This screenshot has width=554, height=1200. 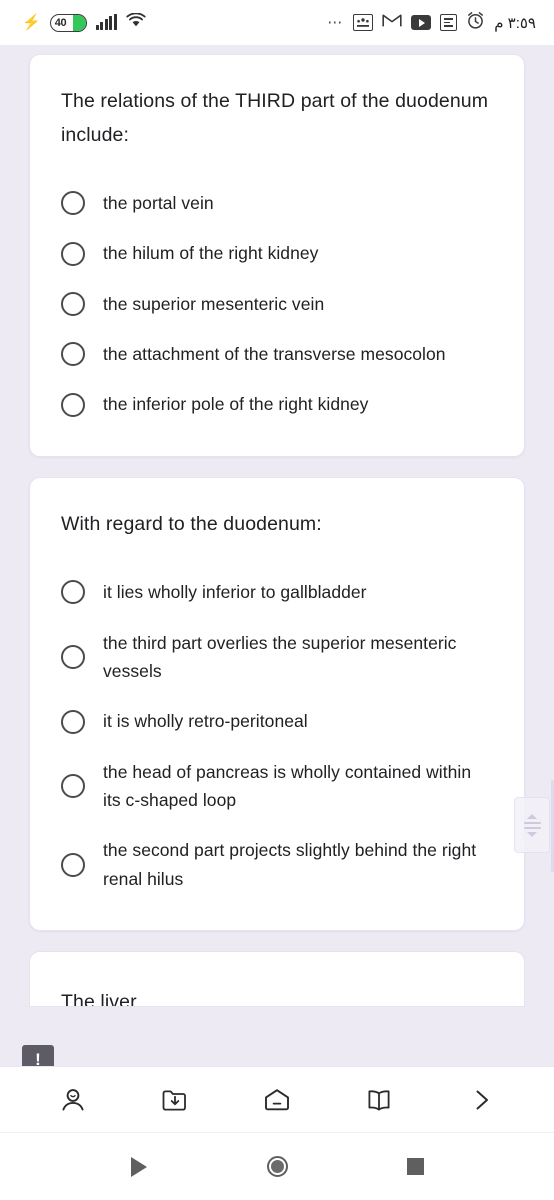 What do you see at coordinates (136, 22) in the screenshot?
I see `wifi-icon` at bounding box center [136, 22].